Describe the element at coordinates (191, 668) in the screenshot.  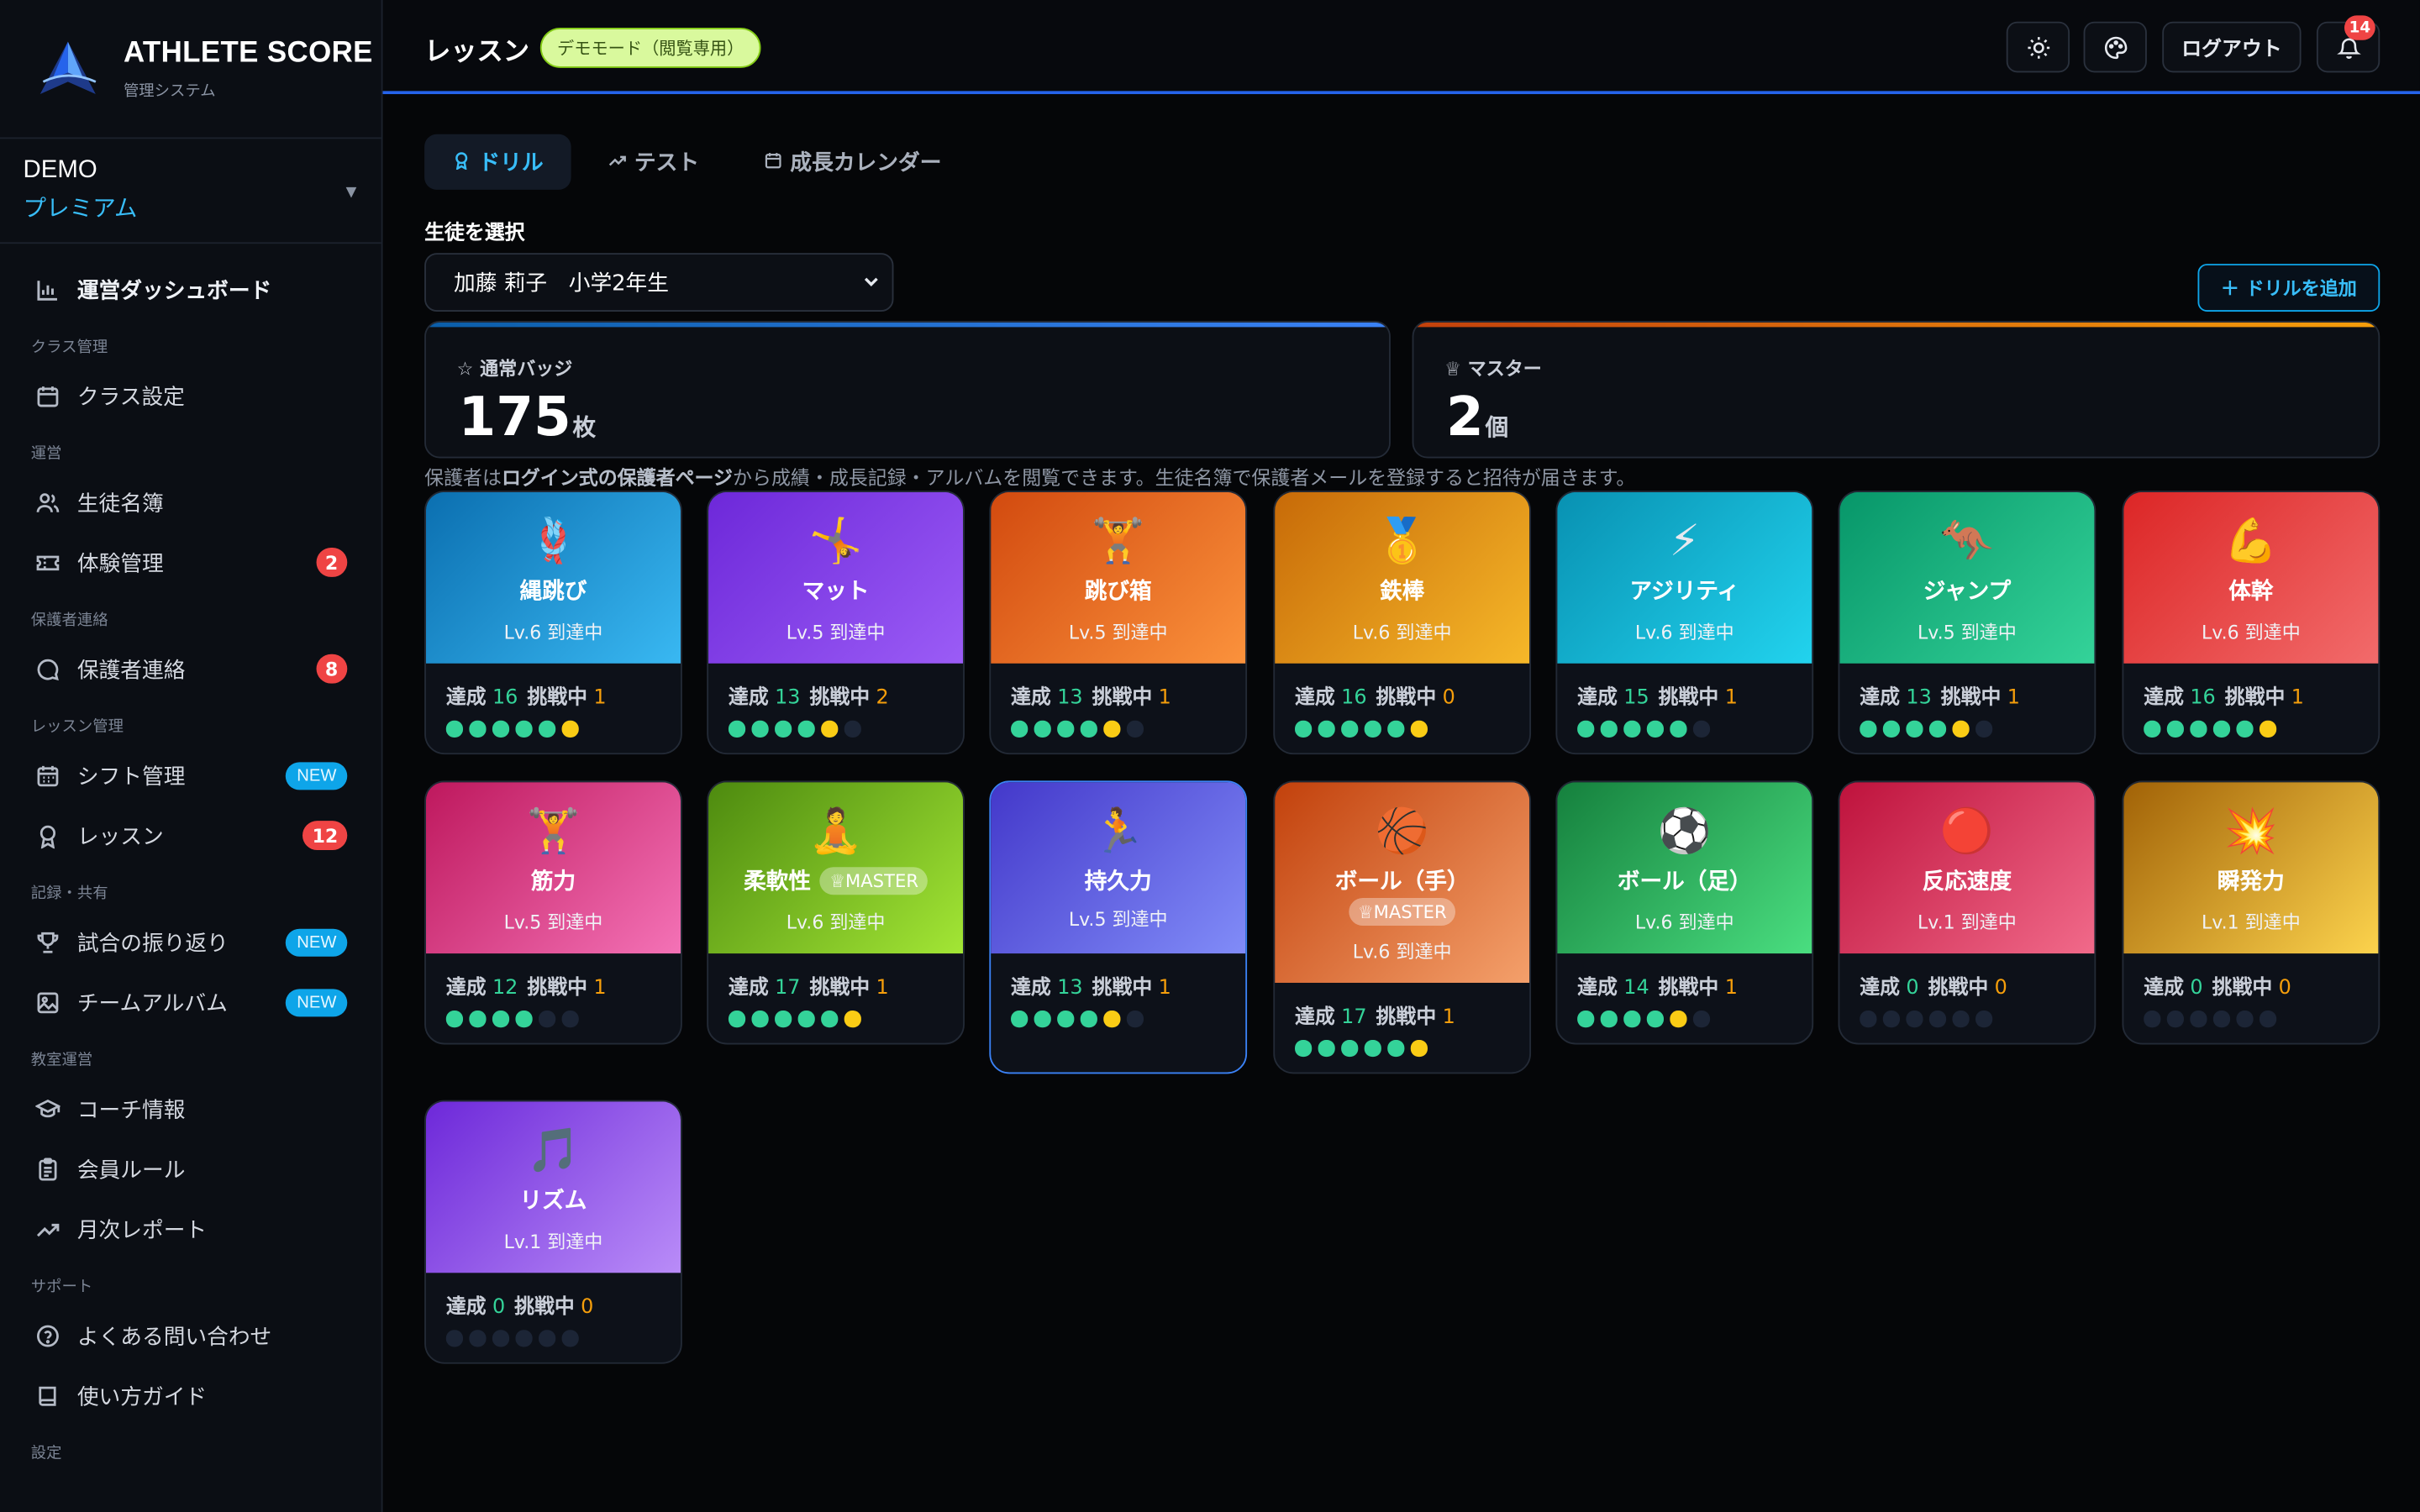
I see `sidebar-item-guardian: 保護者連絡 8` at that location.